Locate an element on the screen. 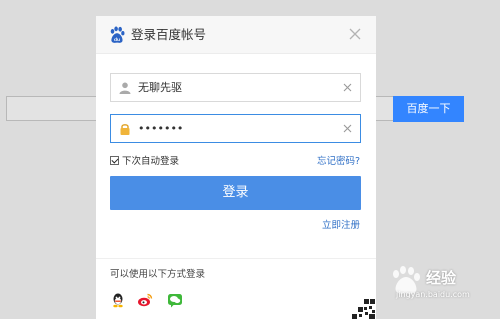 The height and width of the screenshot is (319, 500). remember-me-label: 下次自动登录 is located at coordinates (151, 161).